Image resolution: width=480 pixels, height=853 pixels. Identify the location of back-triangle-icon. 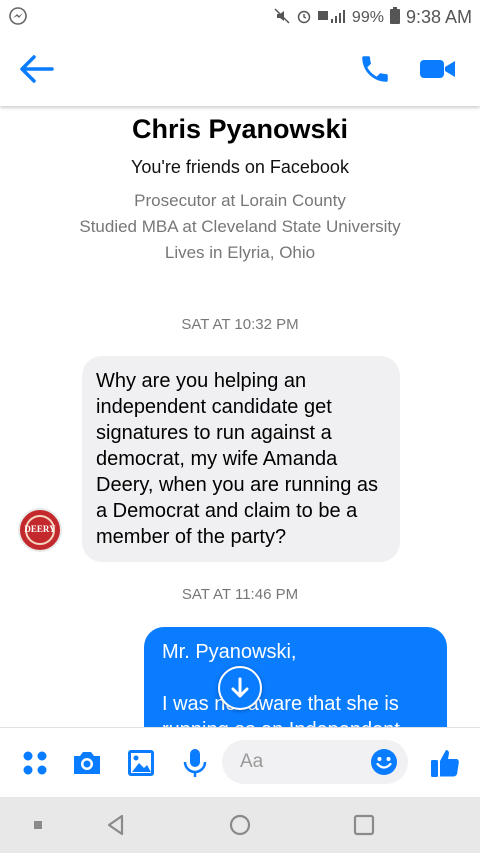
(116, 825).